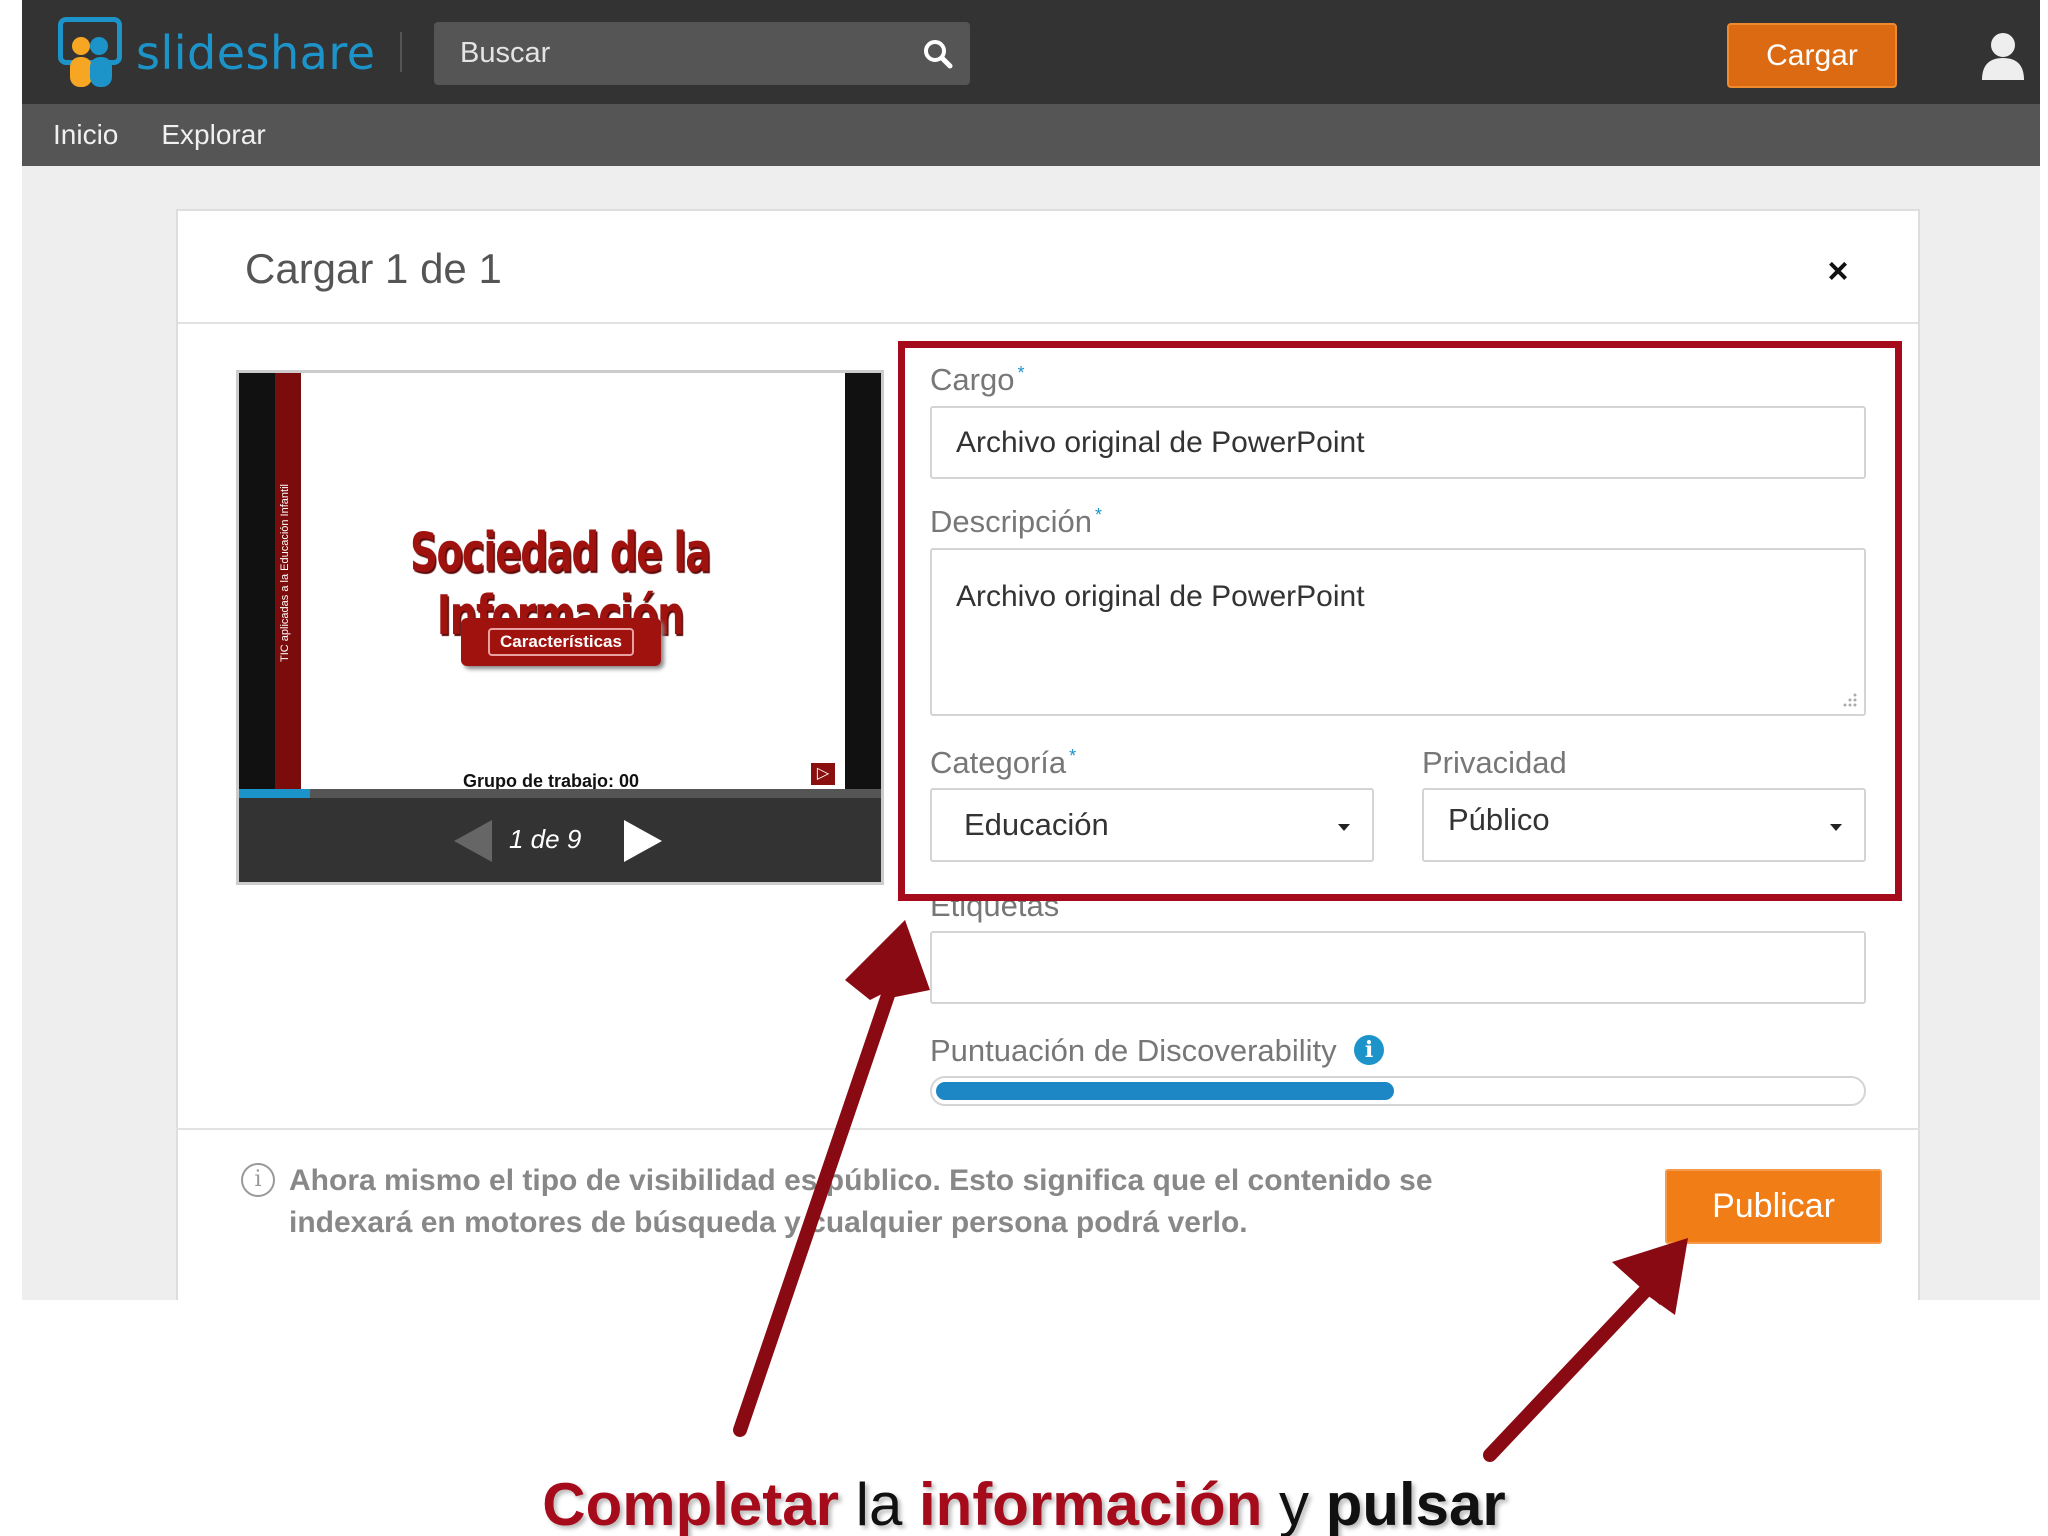  What do you see at coordinates (879, 1503) in the screenshot?
I see `caption-word-la: la` at bounding box center [879, 1503].